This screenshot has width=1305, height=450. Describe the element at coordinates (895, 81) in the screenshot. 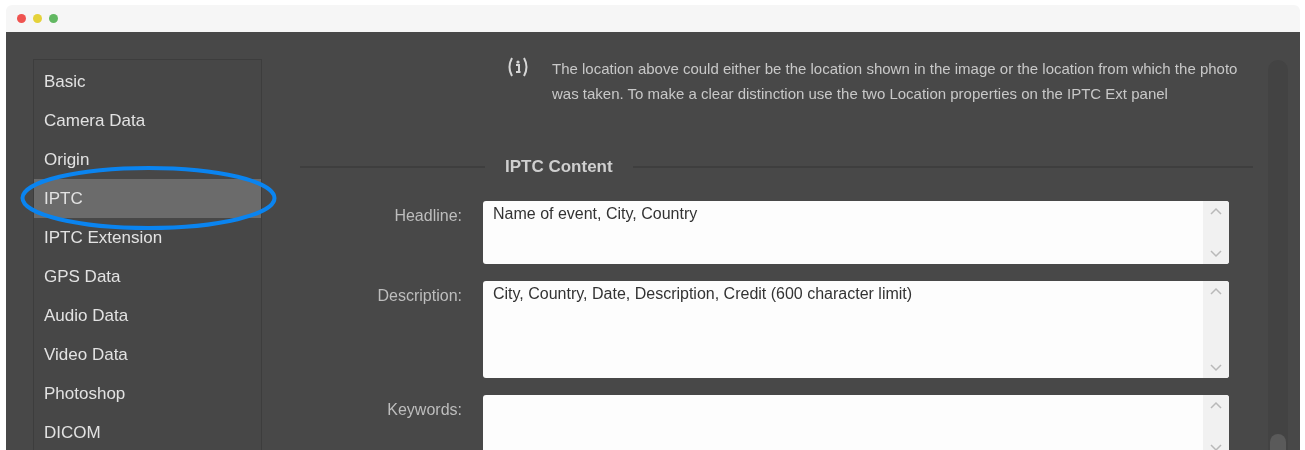

I see `info-note: The location above could either be the location shown in the image or the location from which the photo was taken. To make a clear distinction use the two Location properties on the IPTC Ext panel` at that location.